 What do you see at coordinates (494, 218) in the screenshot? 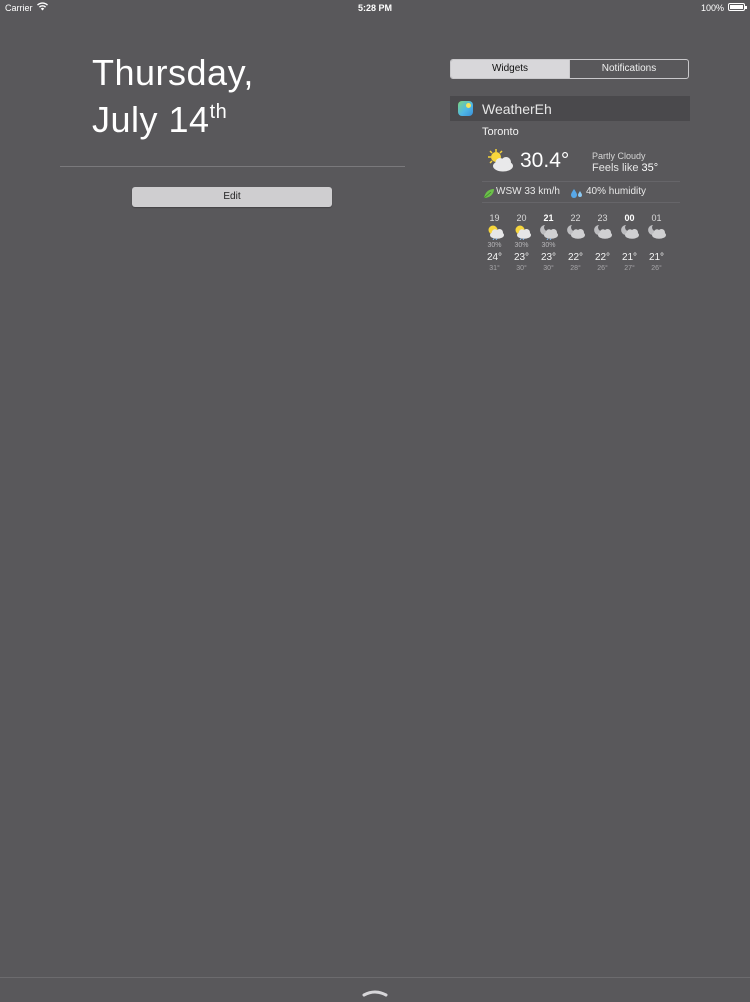
I see `hour-label: 19` at bounding box center [494, 218].